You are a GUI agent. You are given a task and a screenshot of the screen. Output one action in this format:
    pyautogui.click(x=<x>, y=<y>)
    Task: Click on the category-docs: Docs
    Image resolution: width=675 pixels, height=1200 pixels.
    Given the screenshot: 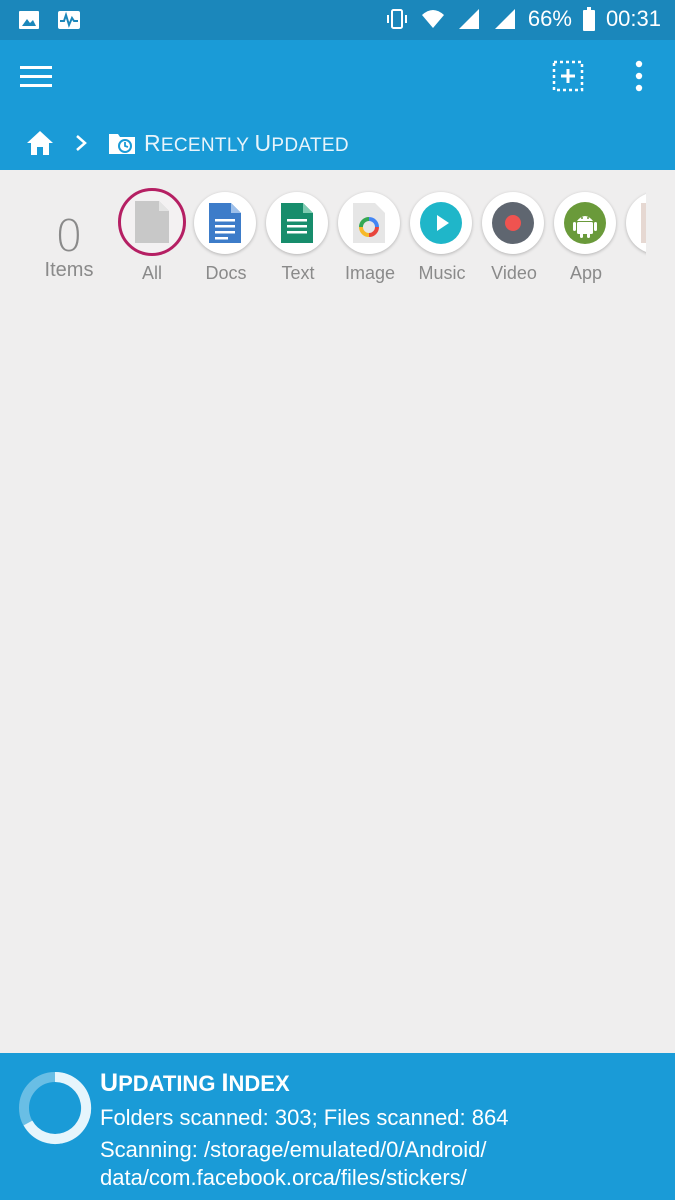 What is the action you would take?
    pyautogui.click(x=226, y=238)
    